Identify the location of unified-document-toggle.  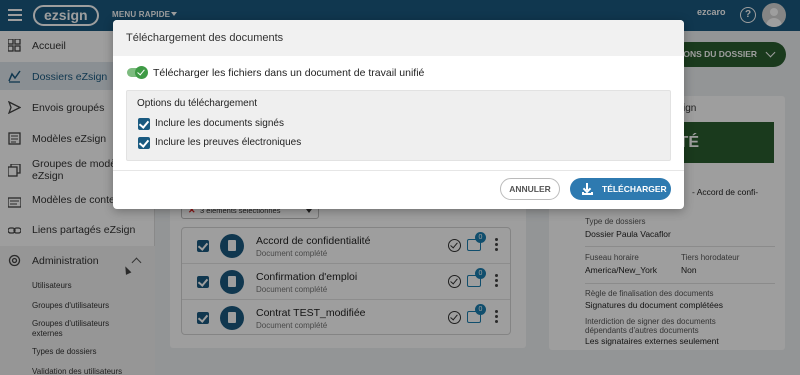
(137, 72).